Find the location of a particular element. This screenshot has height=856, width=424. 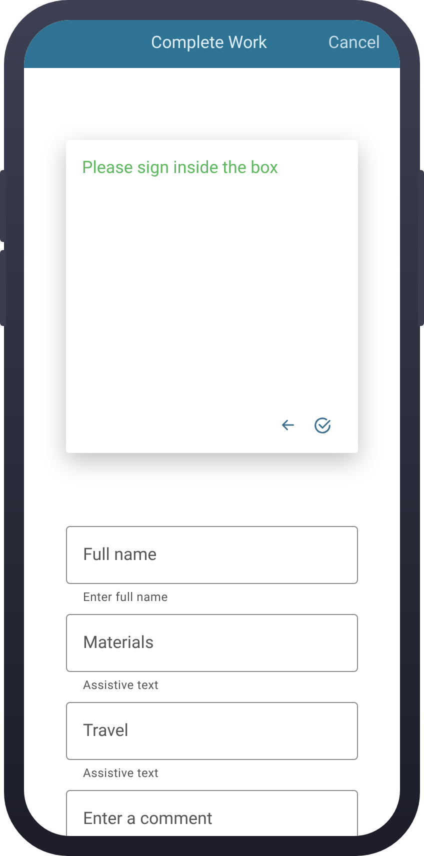

screen-title: Complete Work is located at coordinates (209, 44).